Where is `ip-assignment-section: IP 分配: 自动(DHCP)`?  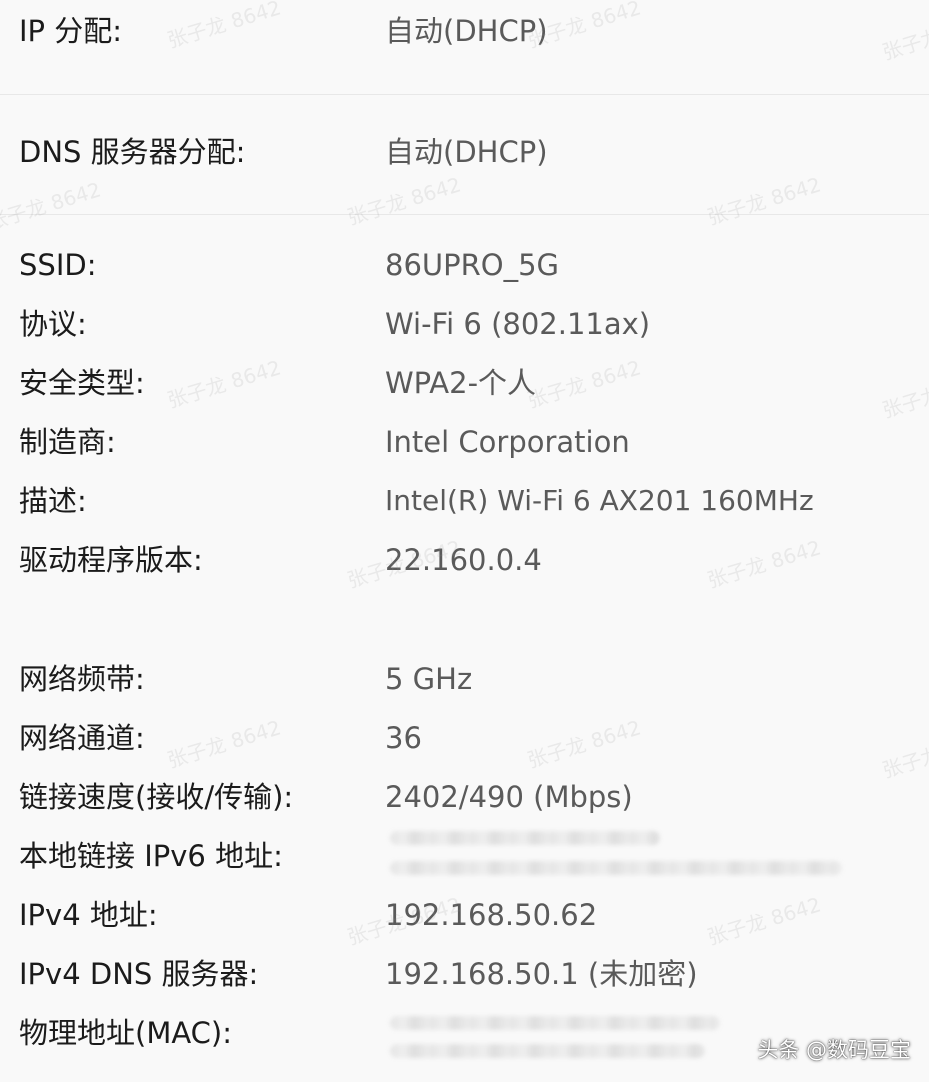
ip-assignment-section: IP 分配: 自动(DHCP) is located at coordinates (464, 47).